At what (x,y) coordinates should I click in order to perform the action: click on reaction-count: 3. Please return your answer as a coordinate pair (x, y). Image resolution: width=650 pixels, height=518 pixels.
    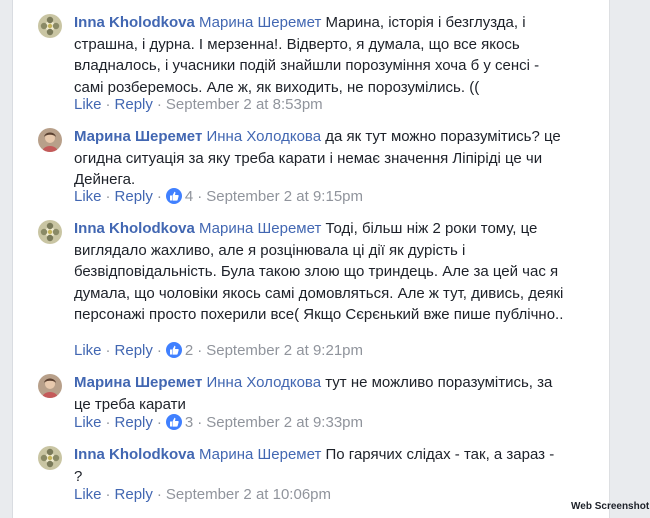
    Looking at the image, I should click on (189, 422).